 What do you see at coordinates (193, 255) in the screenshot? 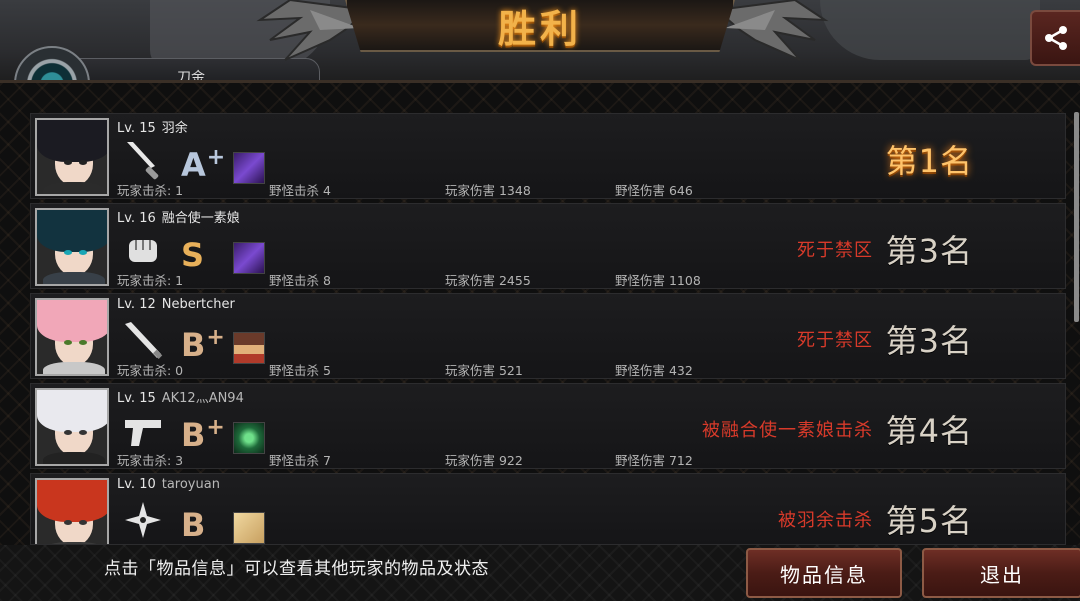
I see `grade-letter: S` at bounding box center [193, 255].